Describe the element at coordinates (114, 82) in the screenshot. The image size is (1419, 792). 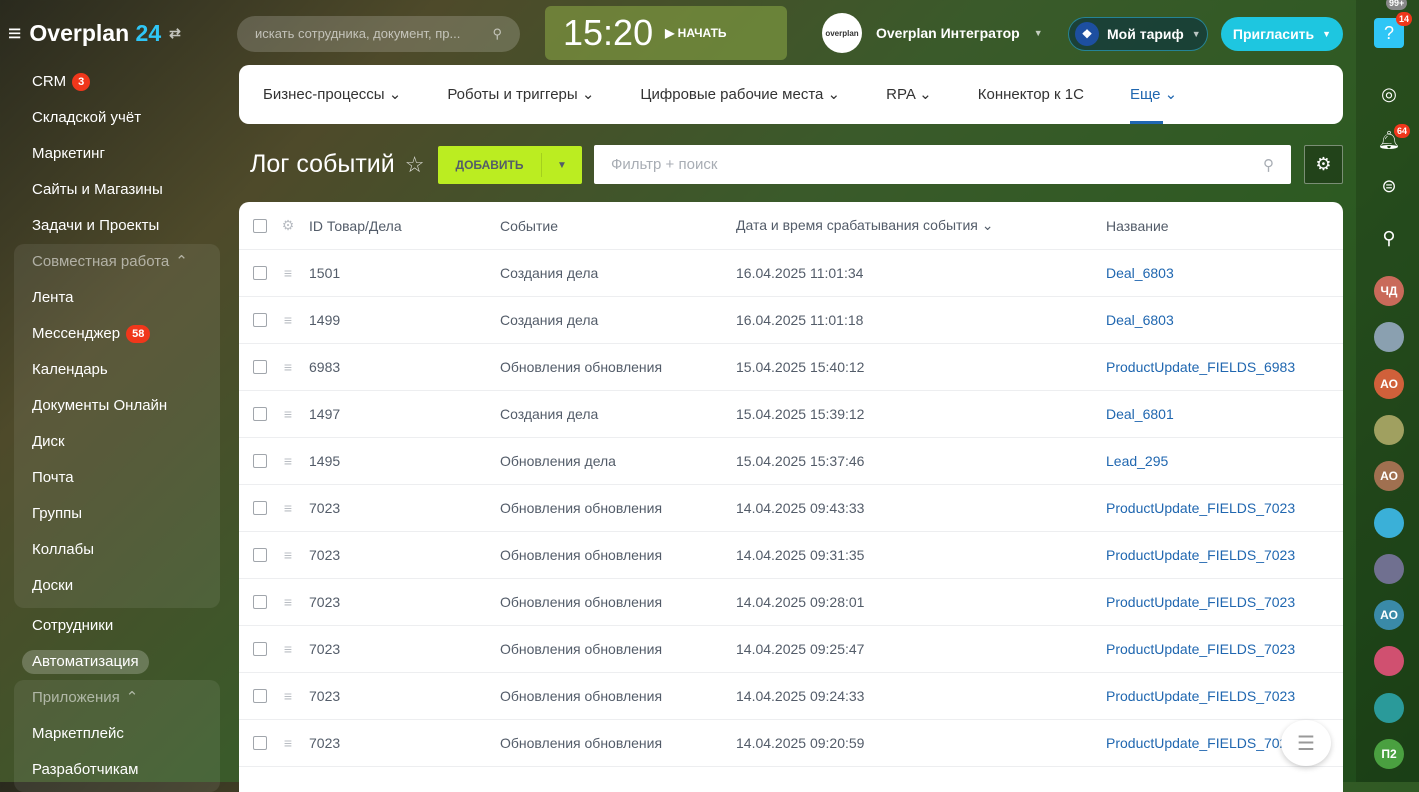
I see `sidebar-item: CRM 3` at that location.